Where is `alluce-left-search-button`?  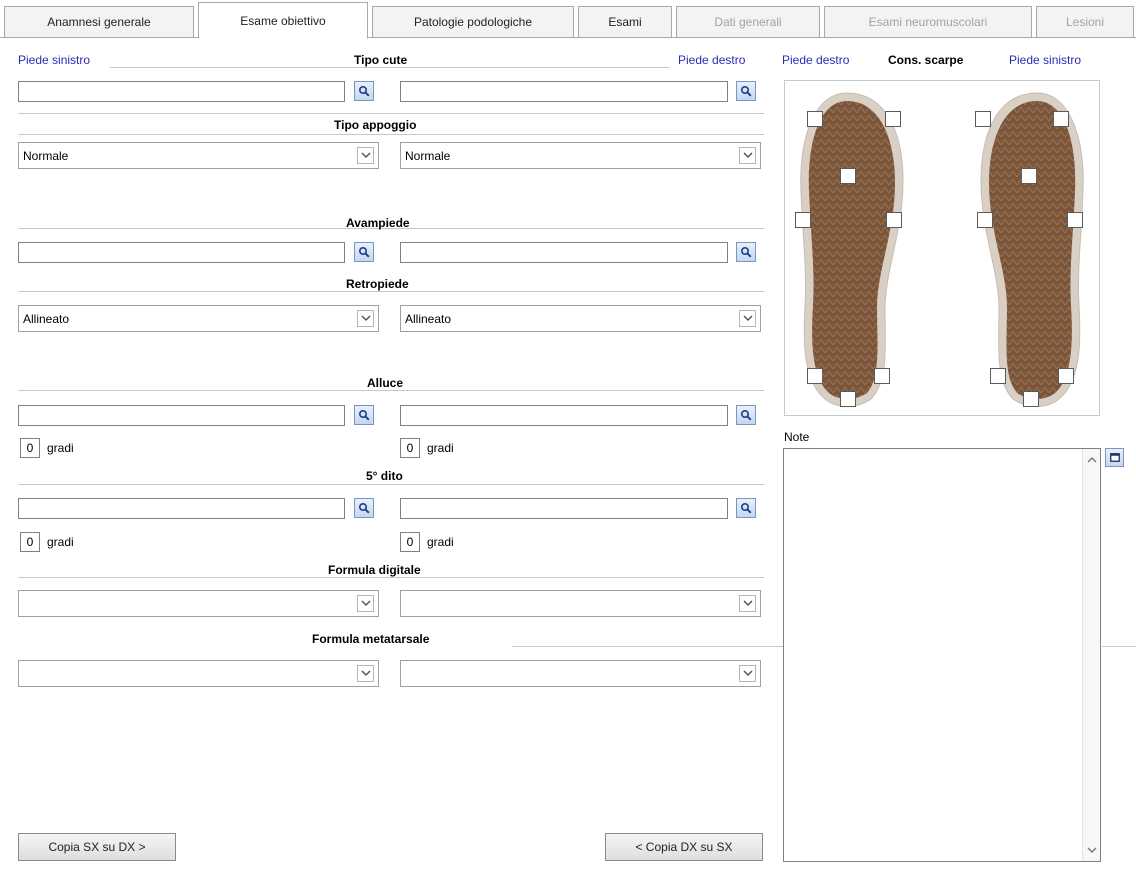
alluce-left-search-button is located at coordinates (364, 415).